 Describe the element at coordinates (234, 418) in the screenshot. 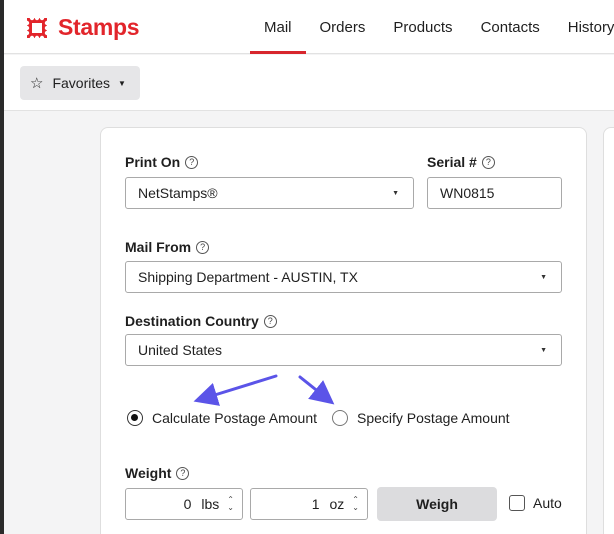

I see `calculate-postage-label: Calculate Postage Amount` at that location.